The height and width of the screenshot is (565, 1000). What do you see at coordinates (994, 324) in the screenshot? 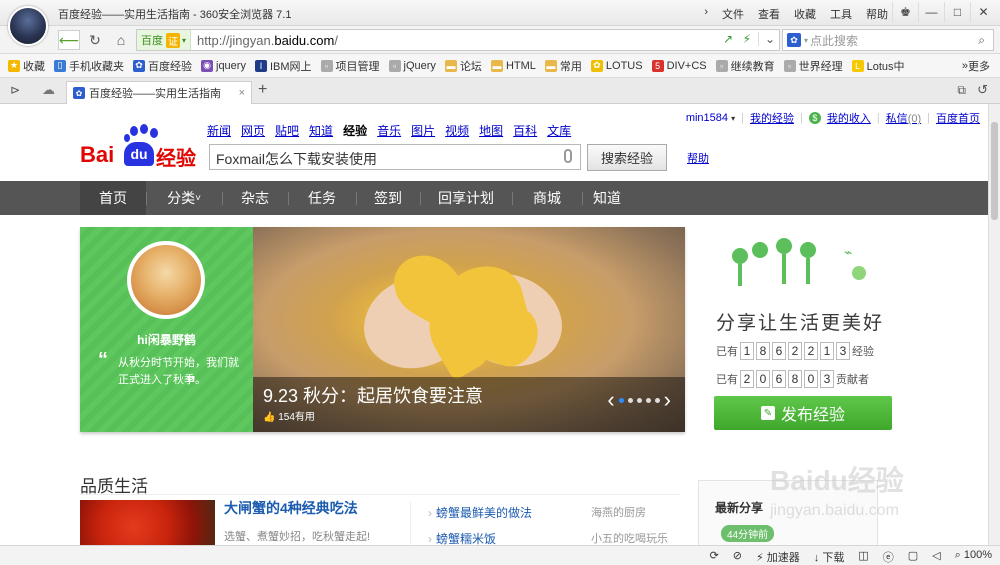
I see `vertical-scrollbar` at bounding box center [994, 324].